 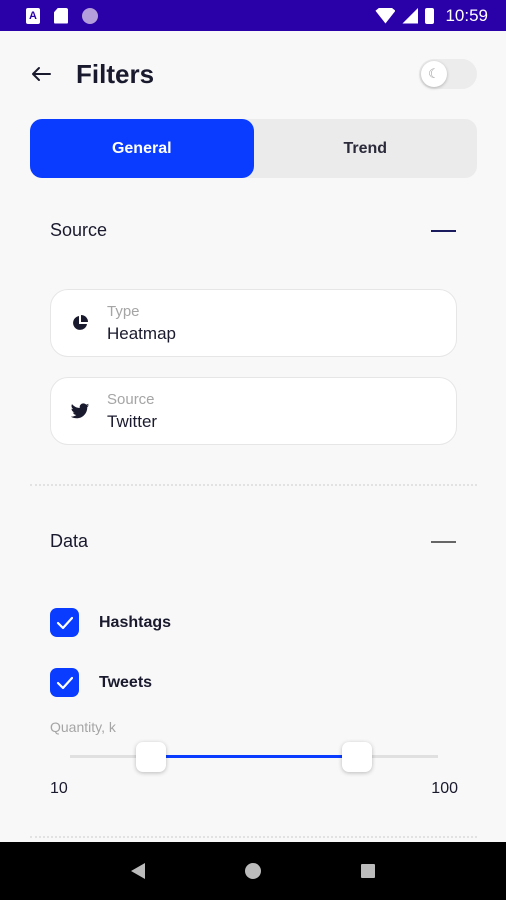 I want to click on data-section-header: Data, so click(x=253, y=541).